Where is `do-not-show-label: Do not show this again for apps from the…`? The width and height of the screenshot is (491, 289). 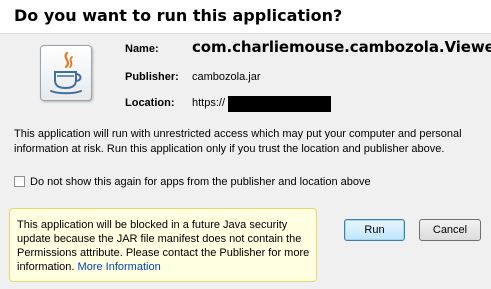 do-not-show-label: Do not show this again for apps from the… is located at coordinates (200, 182).